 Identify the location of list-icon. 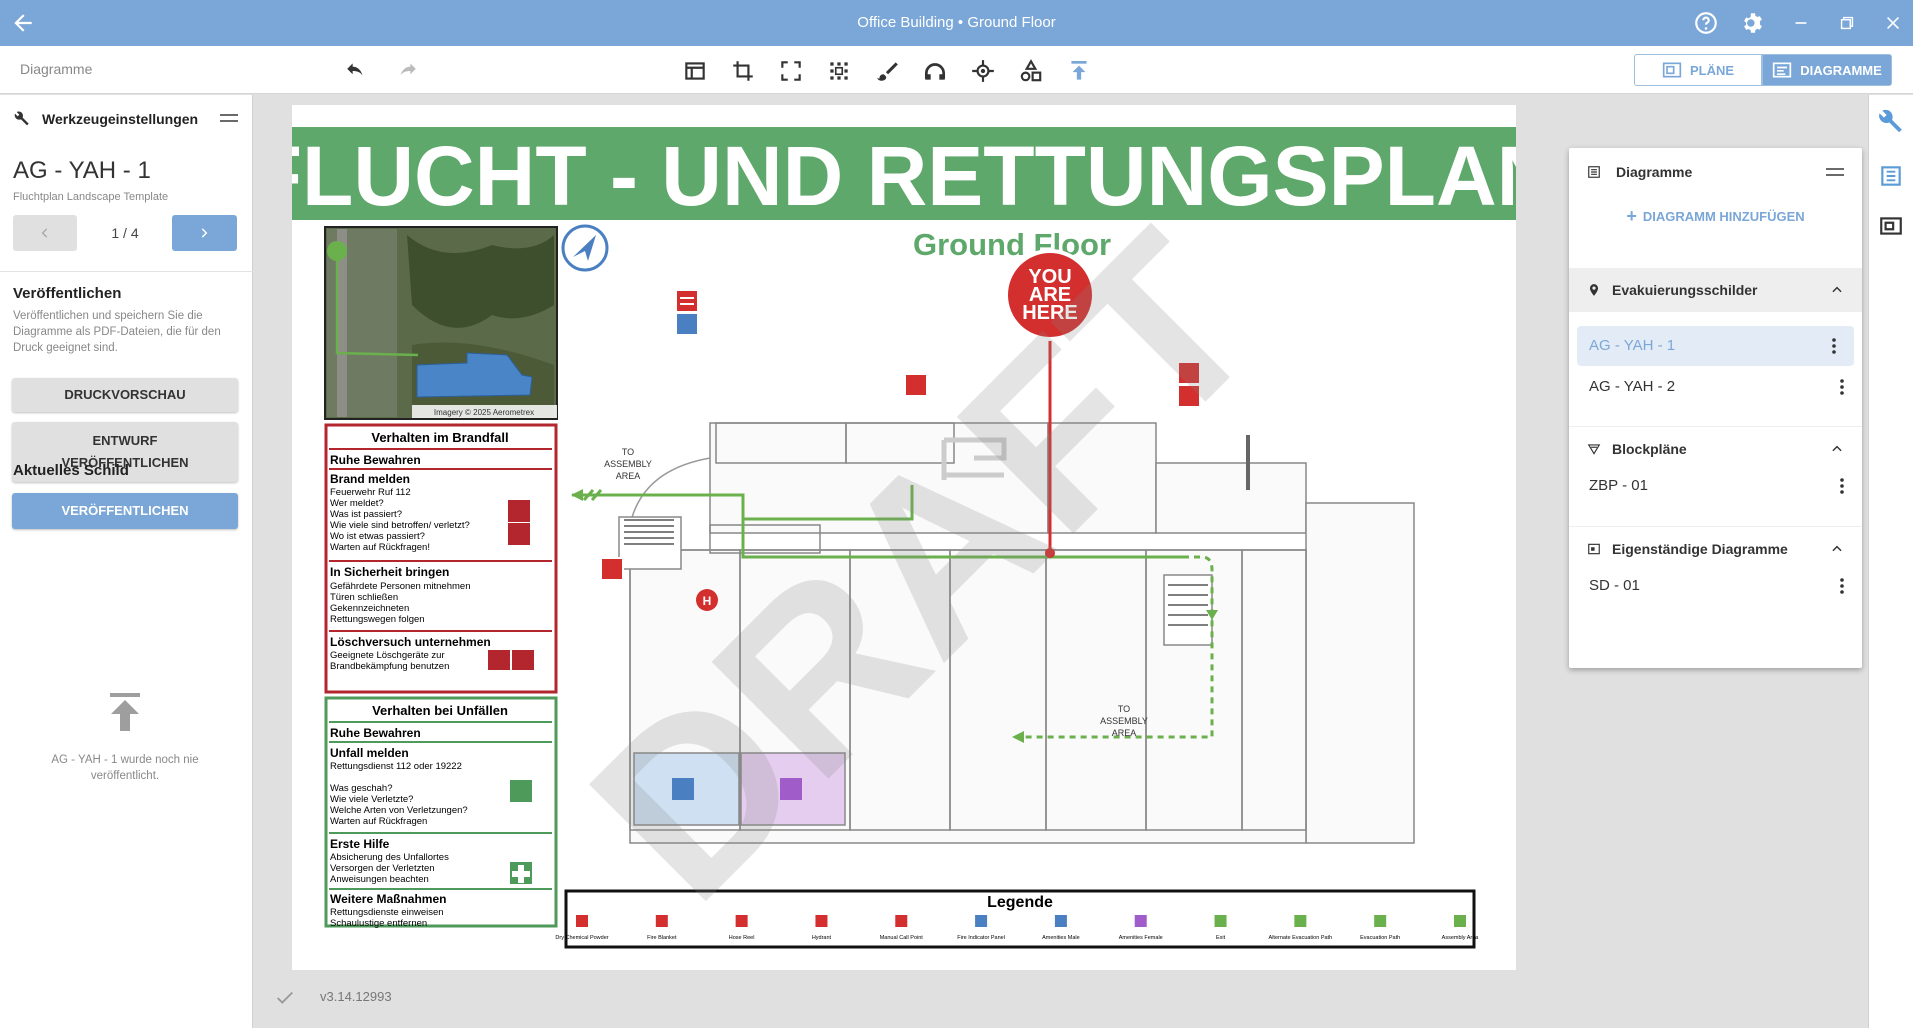
(1891, 176).